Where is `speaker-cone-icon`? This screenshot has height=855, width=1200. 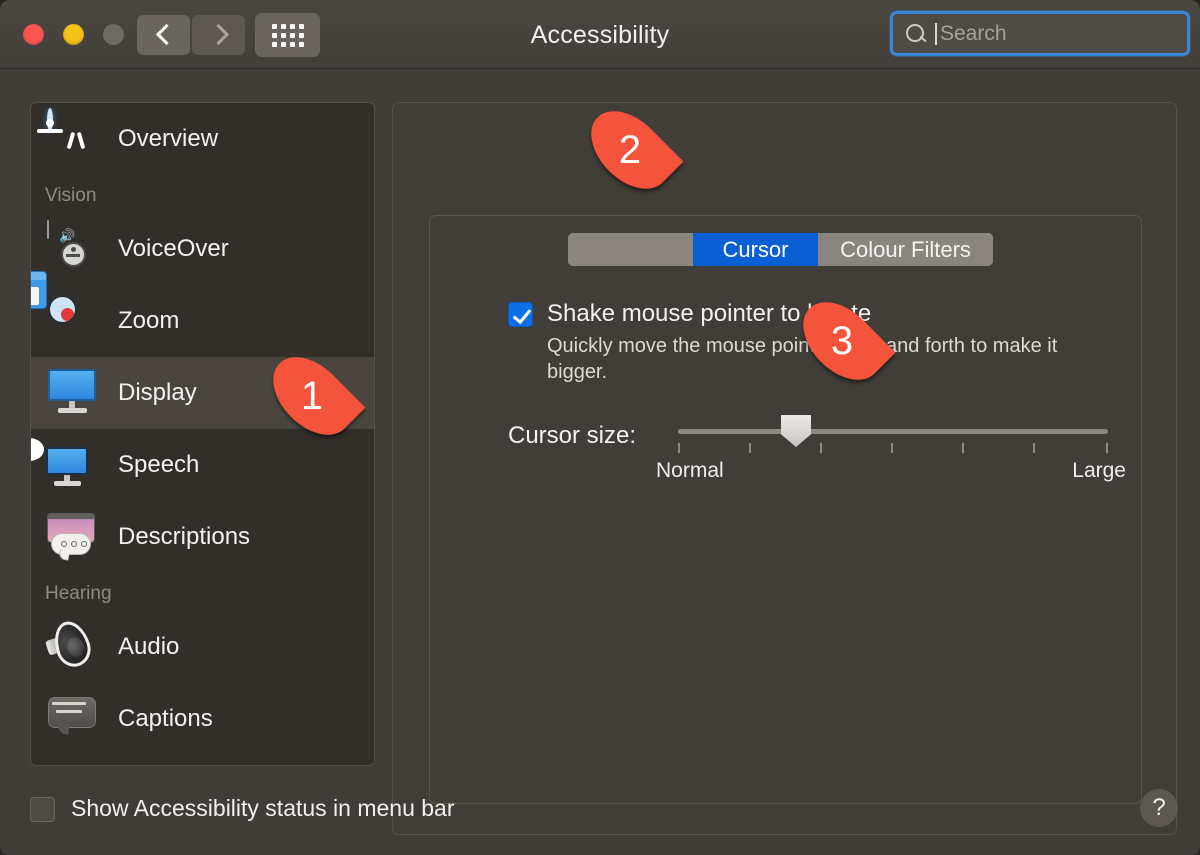 speaker-cone-icon is located at coordinates (73, 645).